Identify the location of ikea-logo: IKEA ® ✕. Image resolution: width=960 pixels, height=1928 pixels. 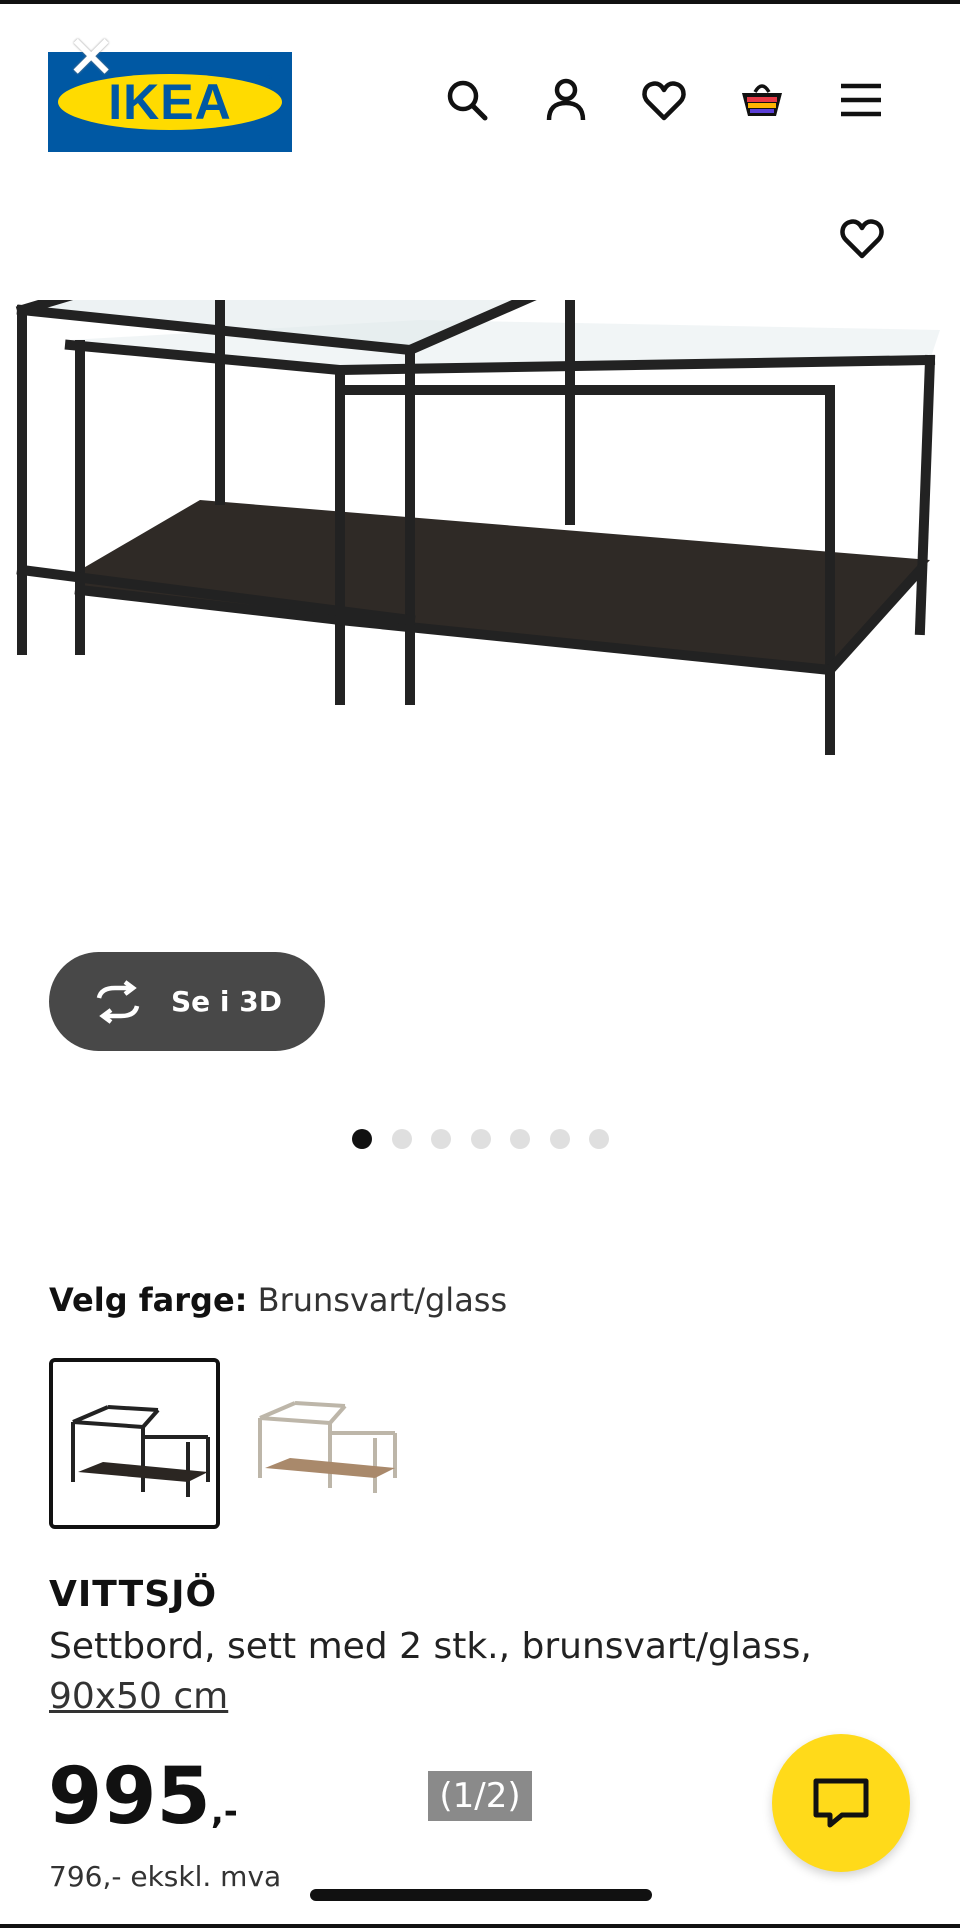
(170, 90).